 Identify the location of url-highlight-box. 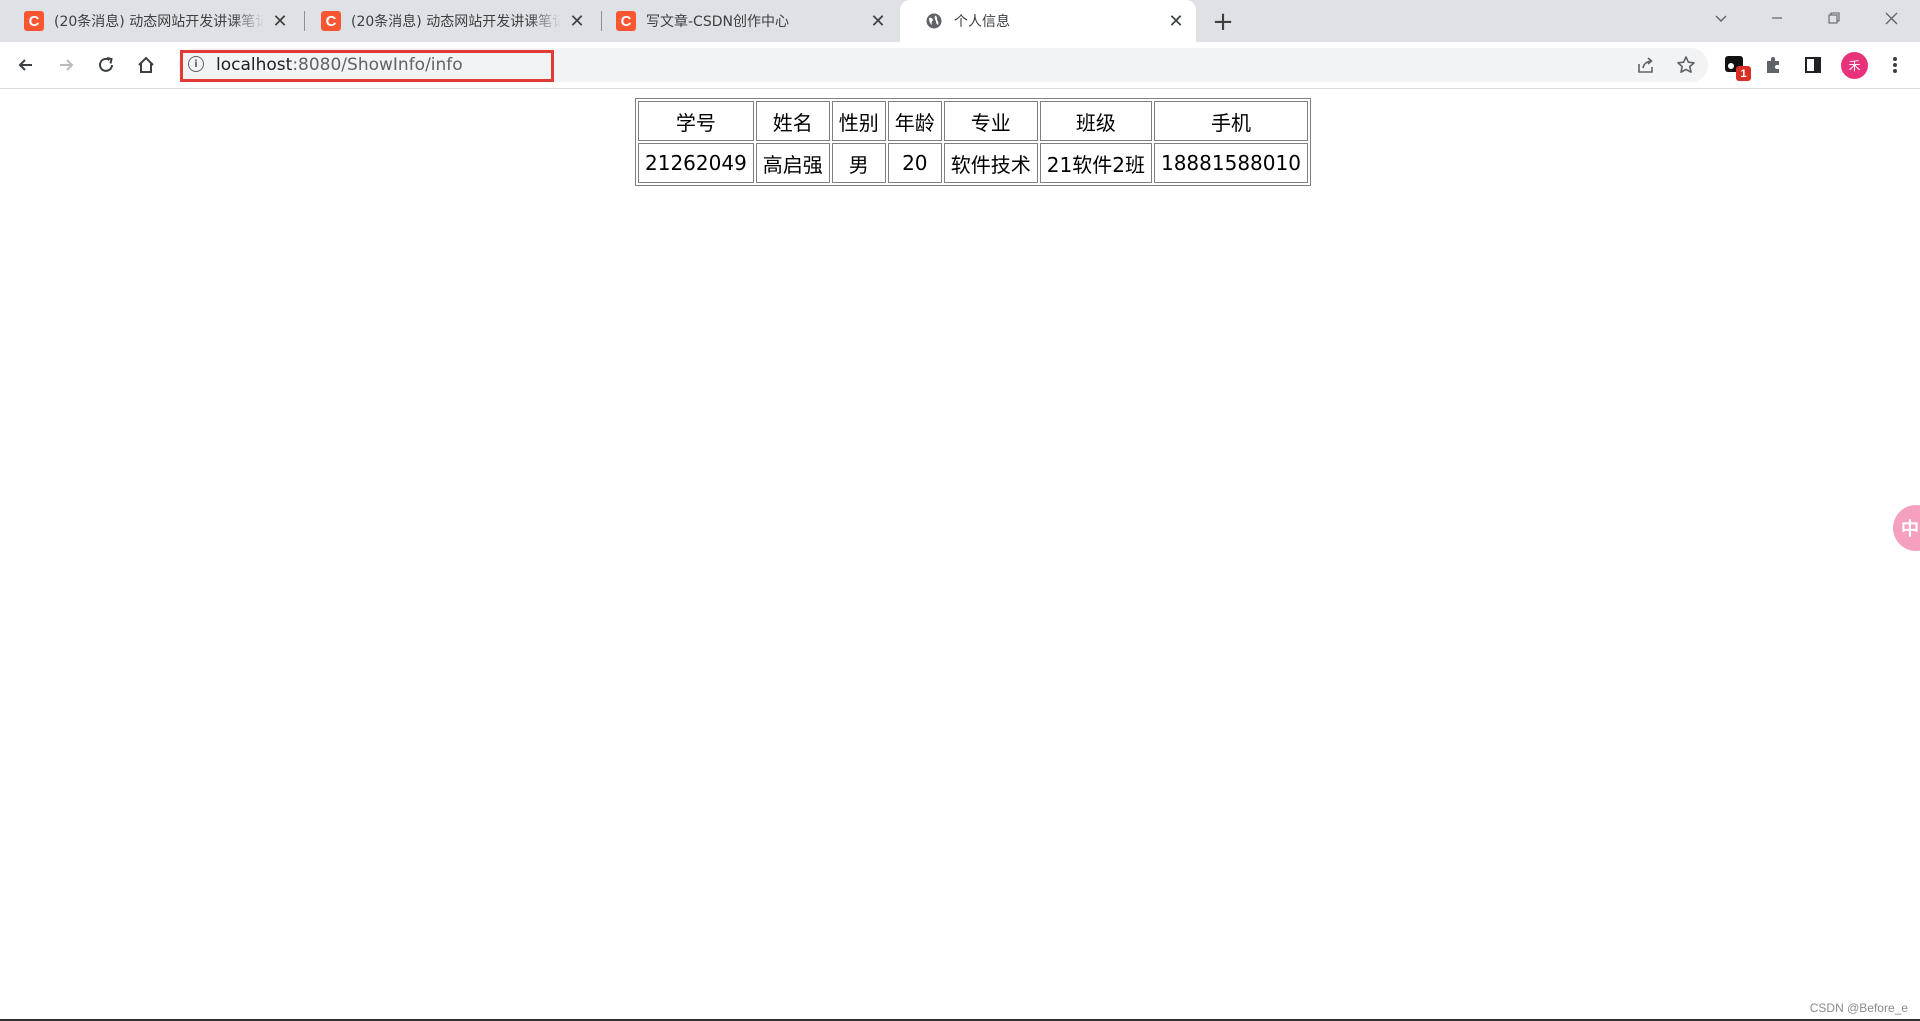
(367, 66).